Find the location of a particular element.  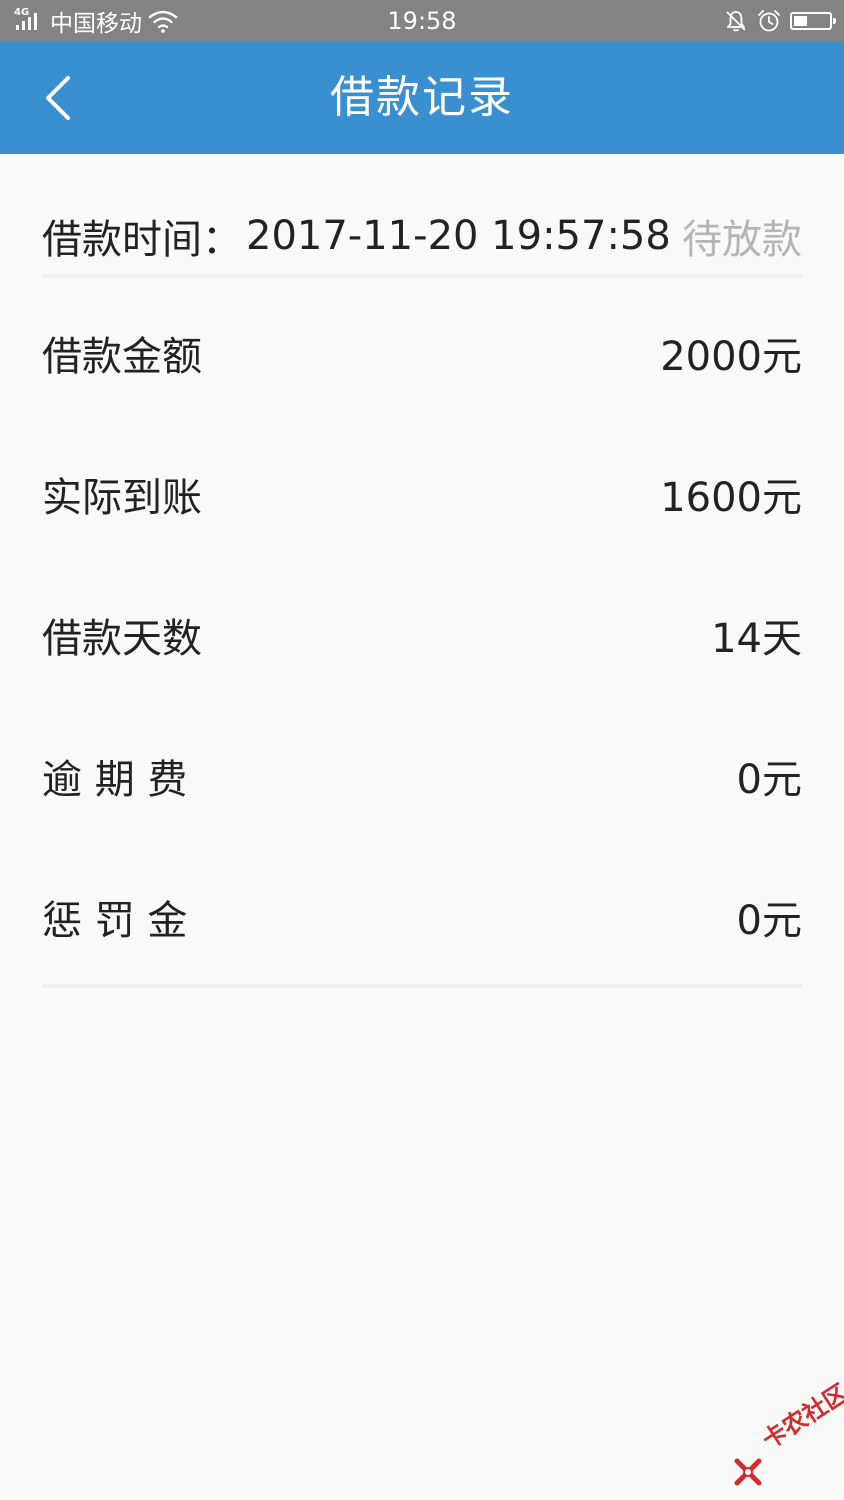

detail-label: 借款金额 is located at coordinates (122, 356).